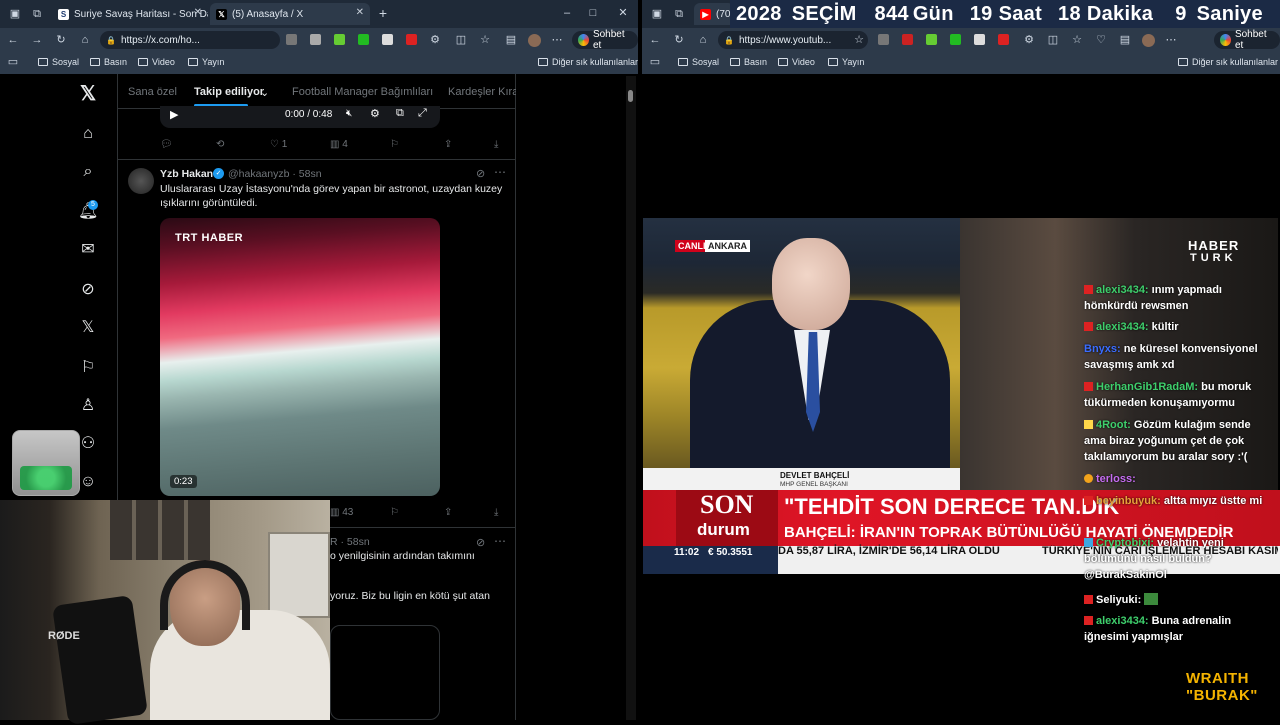 The height and width of the screenshot is (725, 1280). I want to click on settings-gear-icon: ⚙, so click(375, 113).